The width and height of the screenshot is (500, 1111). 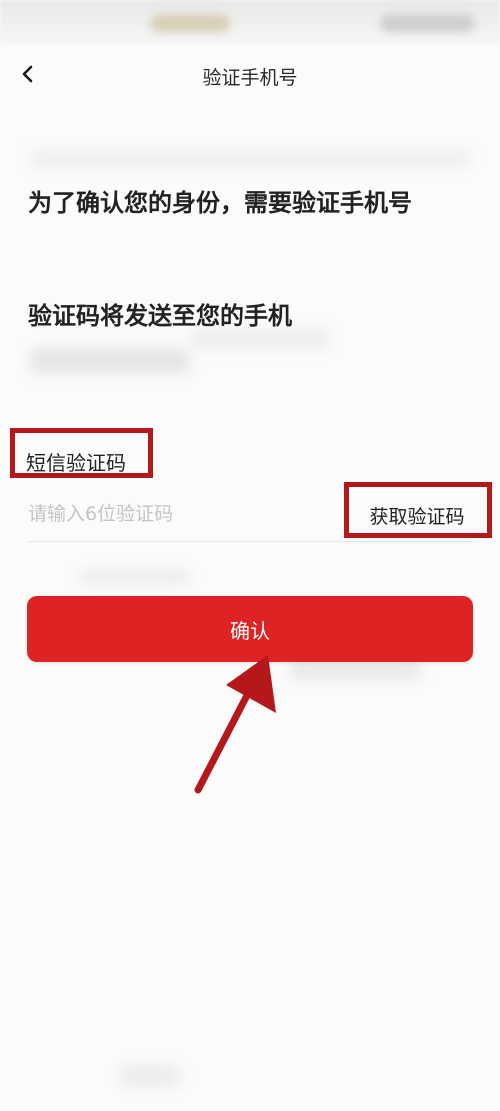 I want to click on sms-code-input, so click(x=178, y=514).